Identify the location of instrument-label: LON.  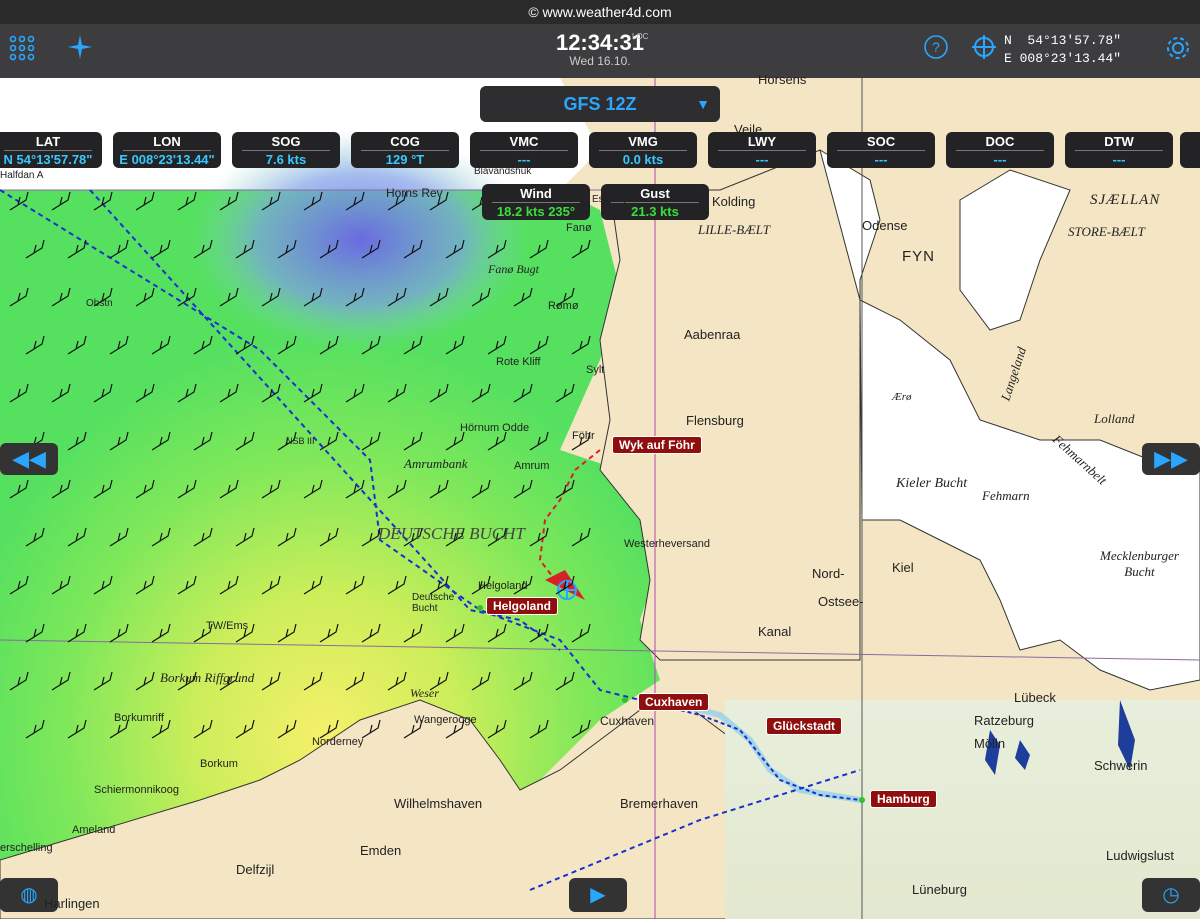
(167, 142).